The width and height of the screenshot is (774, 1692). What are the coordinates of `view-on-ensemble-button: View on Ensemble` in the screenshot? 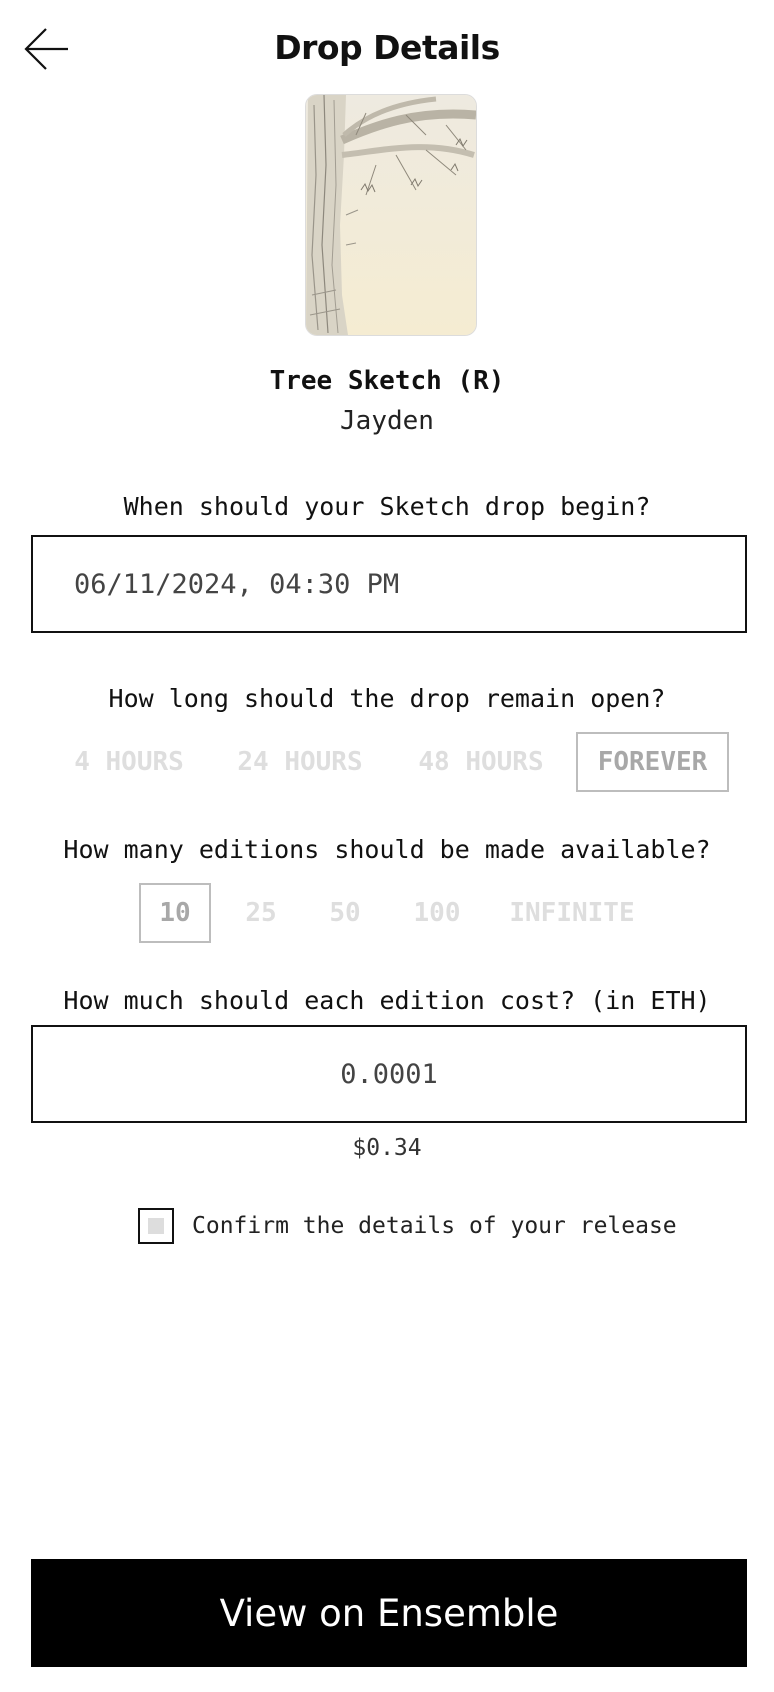 It's located at (389, 1613).